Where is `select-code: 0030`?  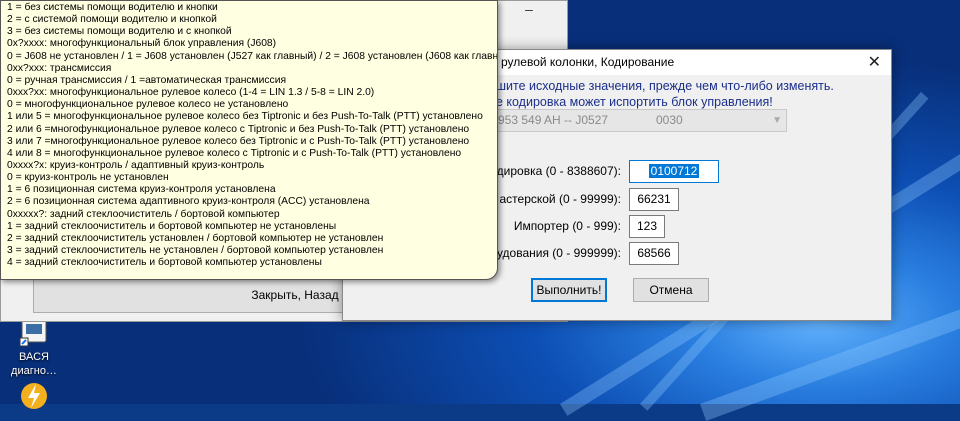
select-code: 0030 is located at coordinates (669, 120).